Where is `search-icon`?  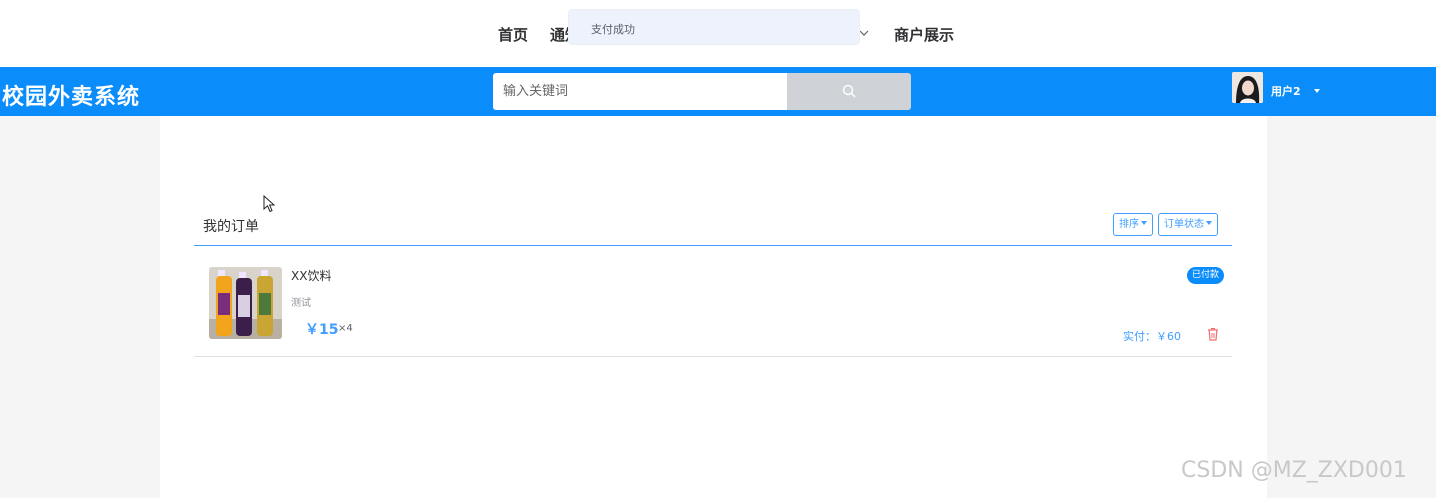
search-icon is located at coordinates (849, 91).